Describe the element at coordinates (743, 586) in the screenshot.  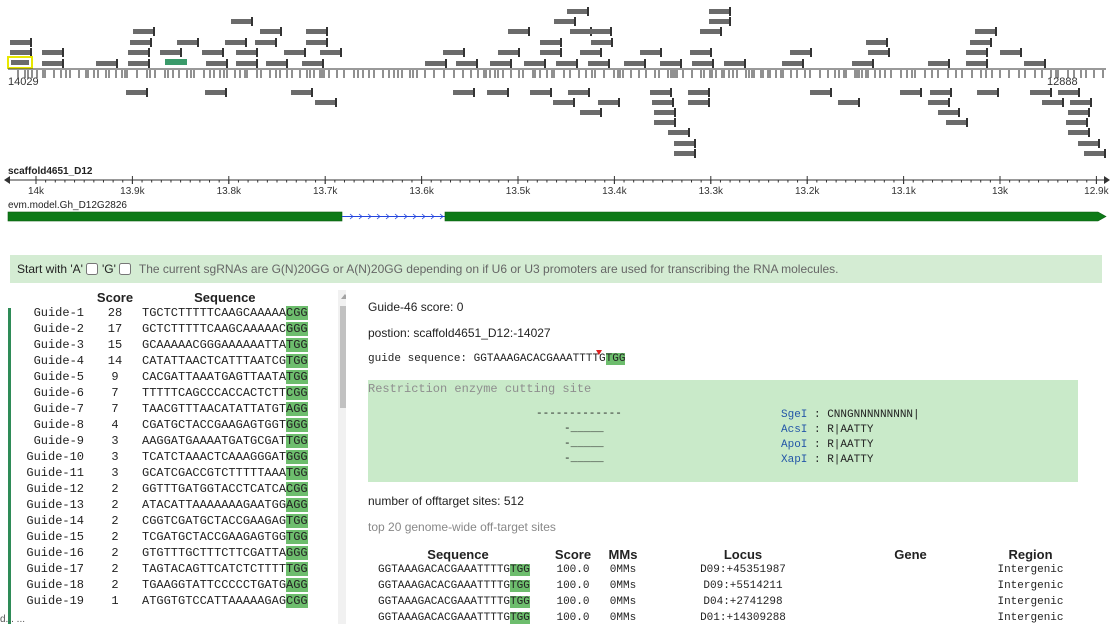
I see `offtarget-locus: D09:+5514211` at that location.